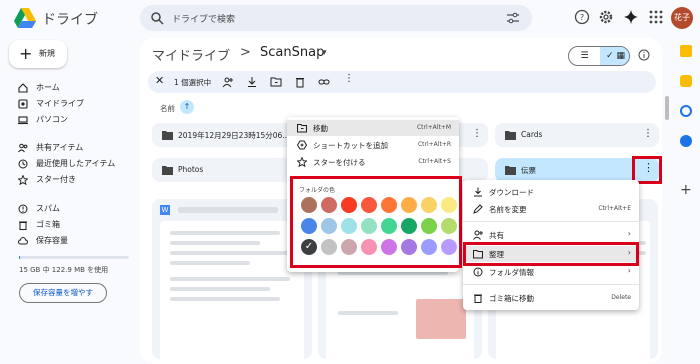  I want to click on search-options-icon, so click(513, 18).